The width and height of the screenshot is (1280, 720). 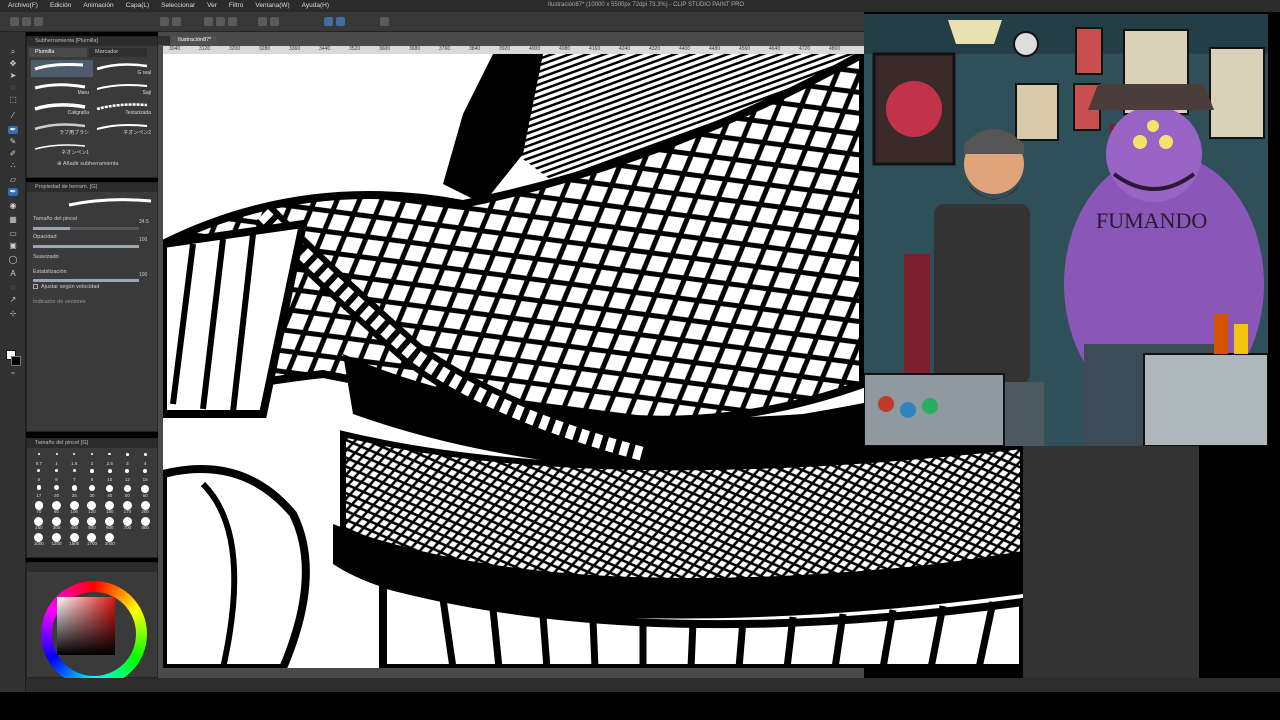 I want to click on brush-size-item: 1500, so click(x=74, y=539).